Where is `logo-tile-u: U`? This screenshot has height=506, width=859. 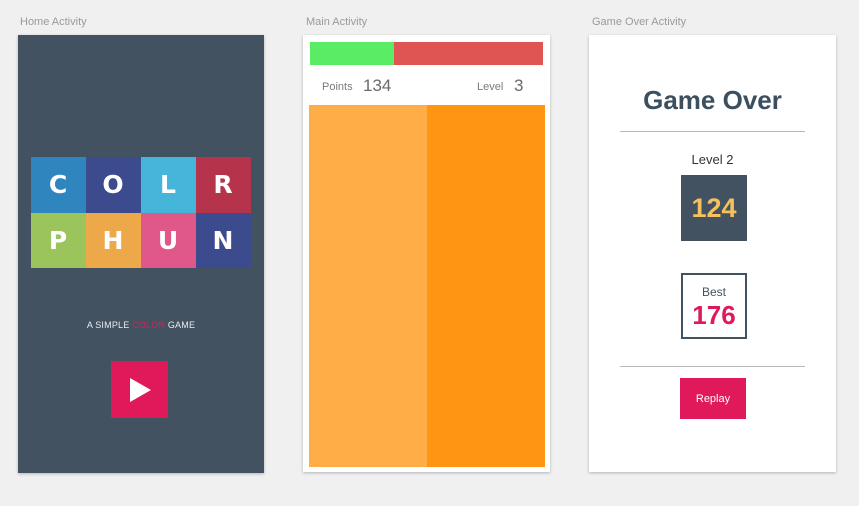 logo-tile-u: U is located at coordinates (168, 240).